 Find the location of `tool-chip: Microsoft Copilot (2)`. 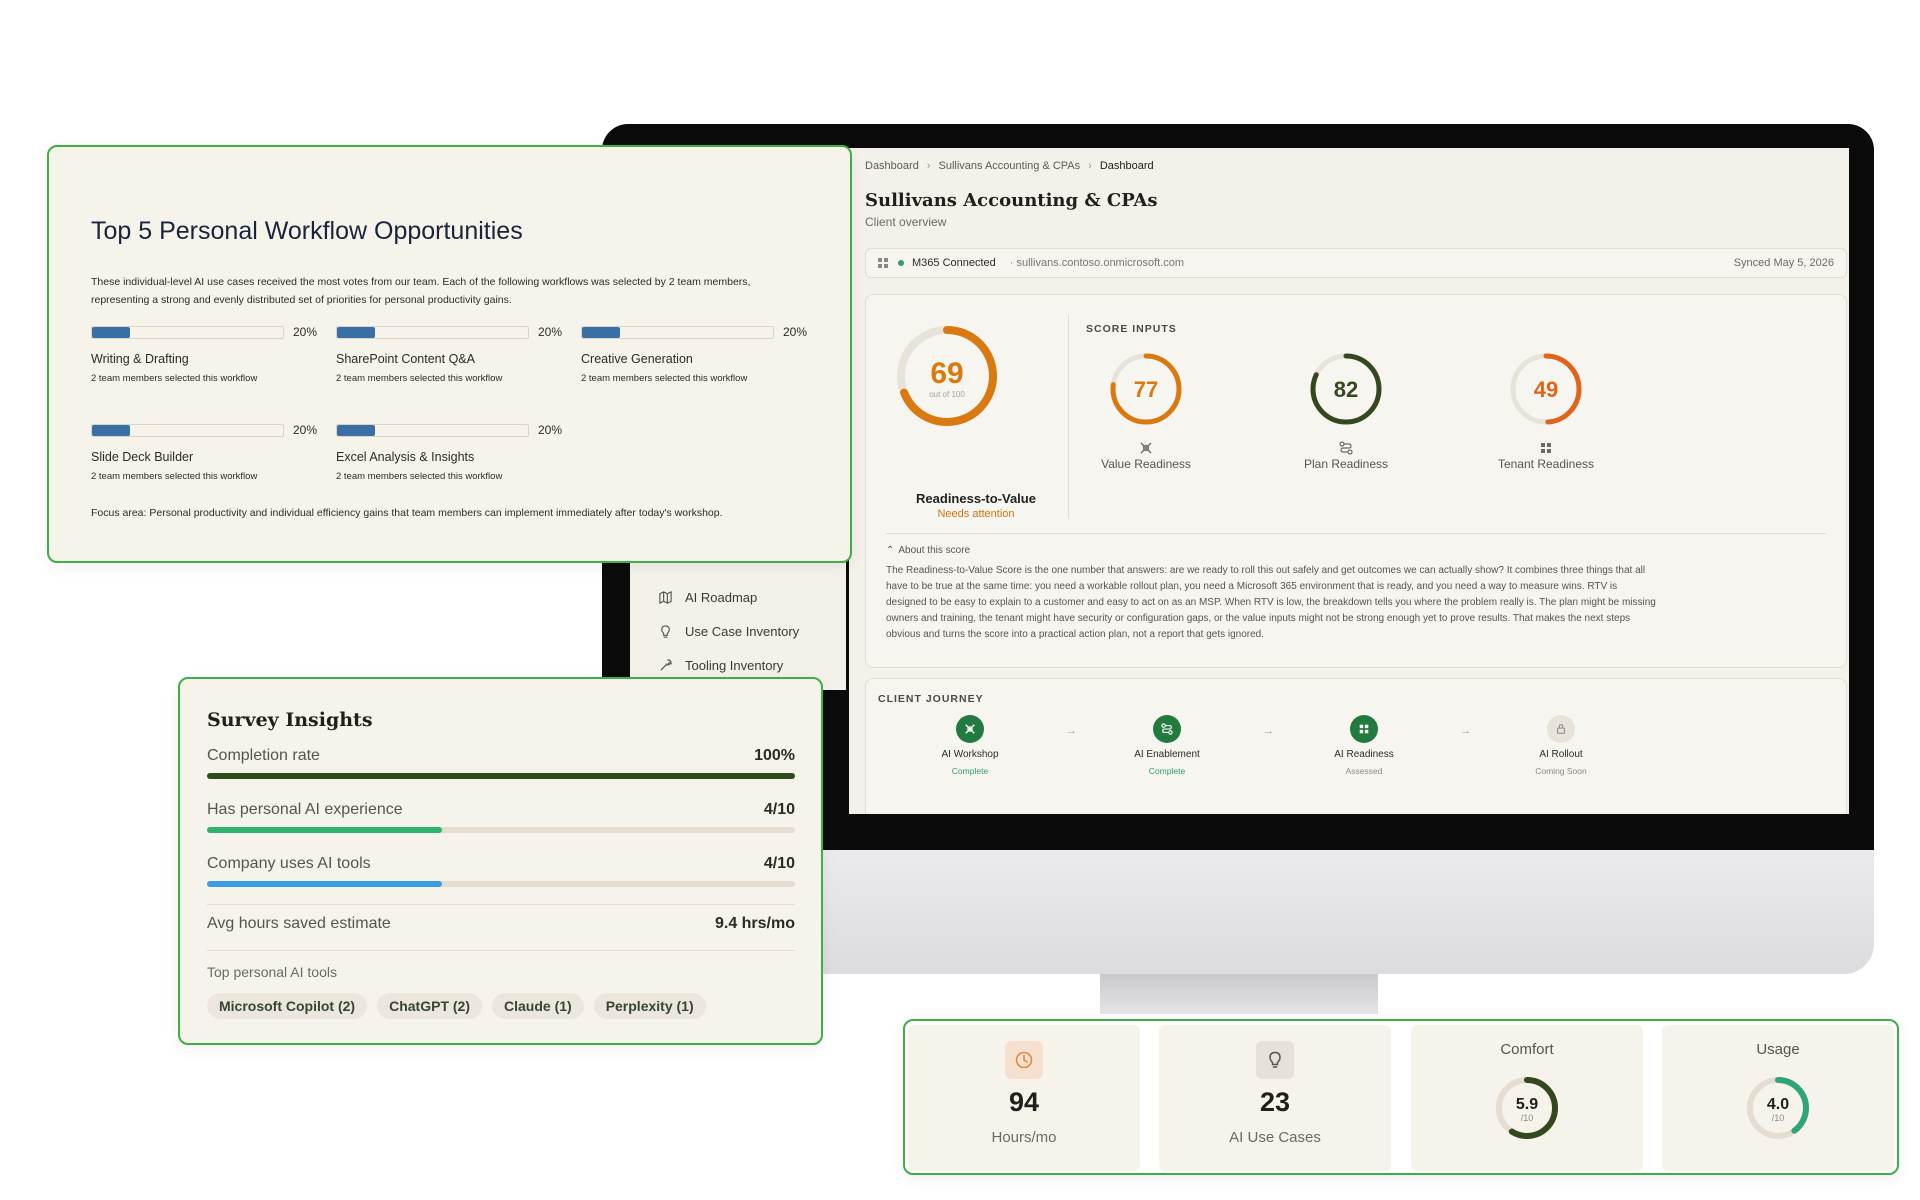

tool-chip: Microsoft Copilot (2) is located at coordinates (287, 1006).